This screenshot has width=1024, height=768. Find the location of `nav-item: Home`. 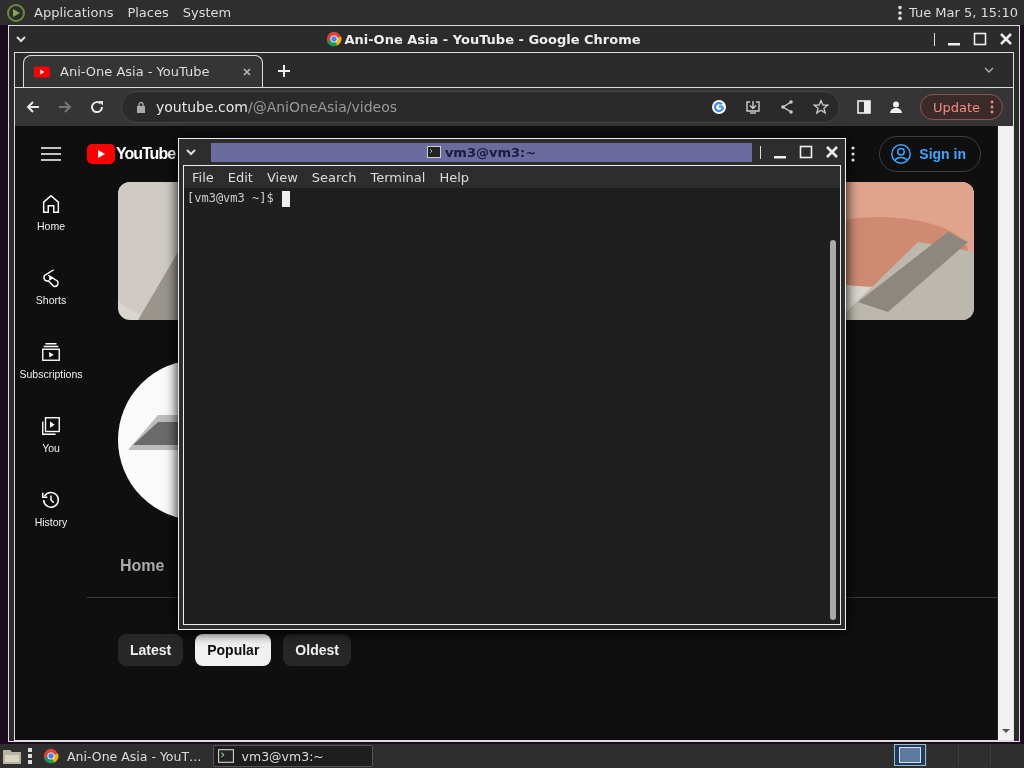

nav-item: Home is located at coordinates (51, 230).